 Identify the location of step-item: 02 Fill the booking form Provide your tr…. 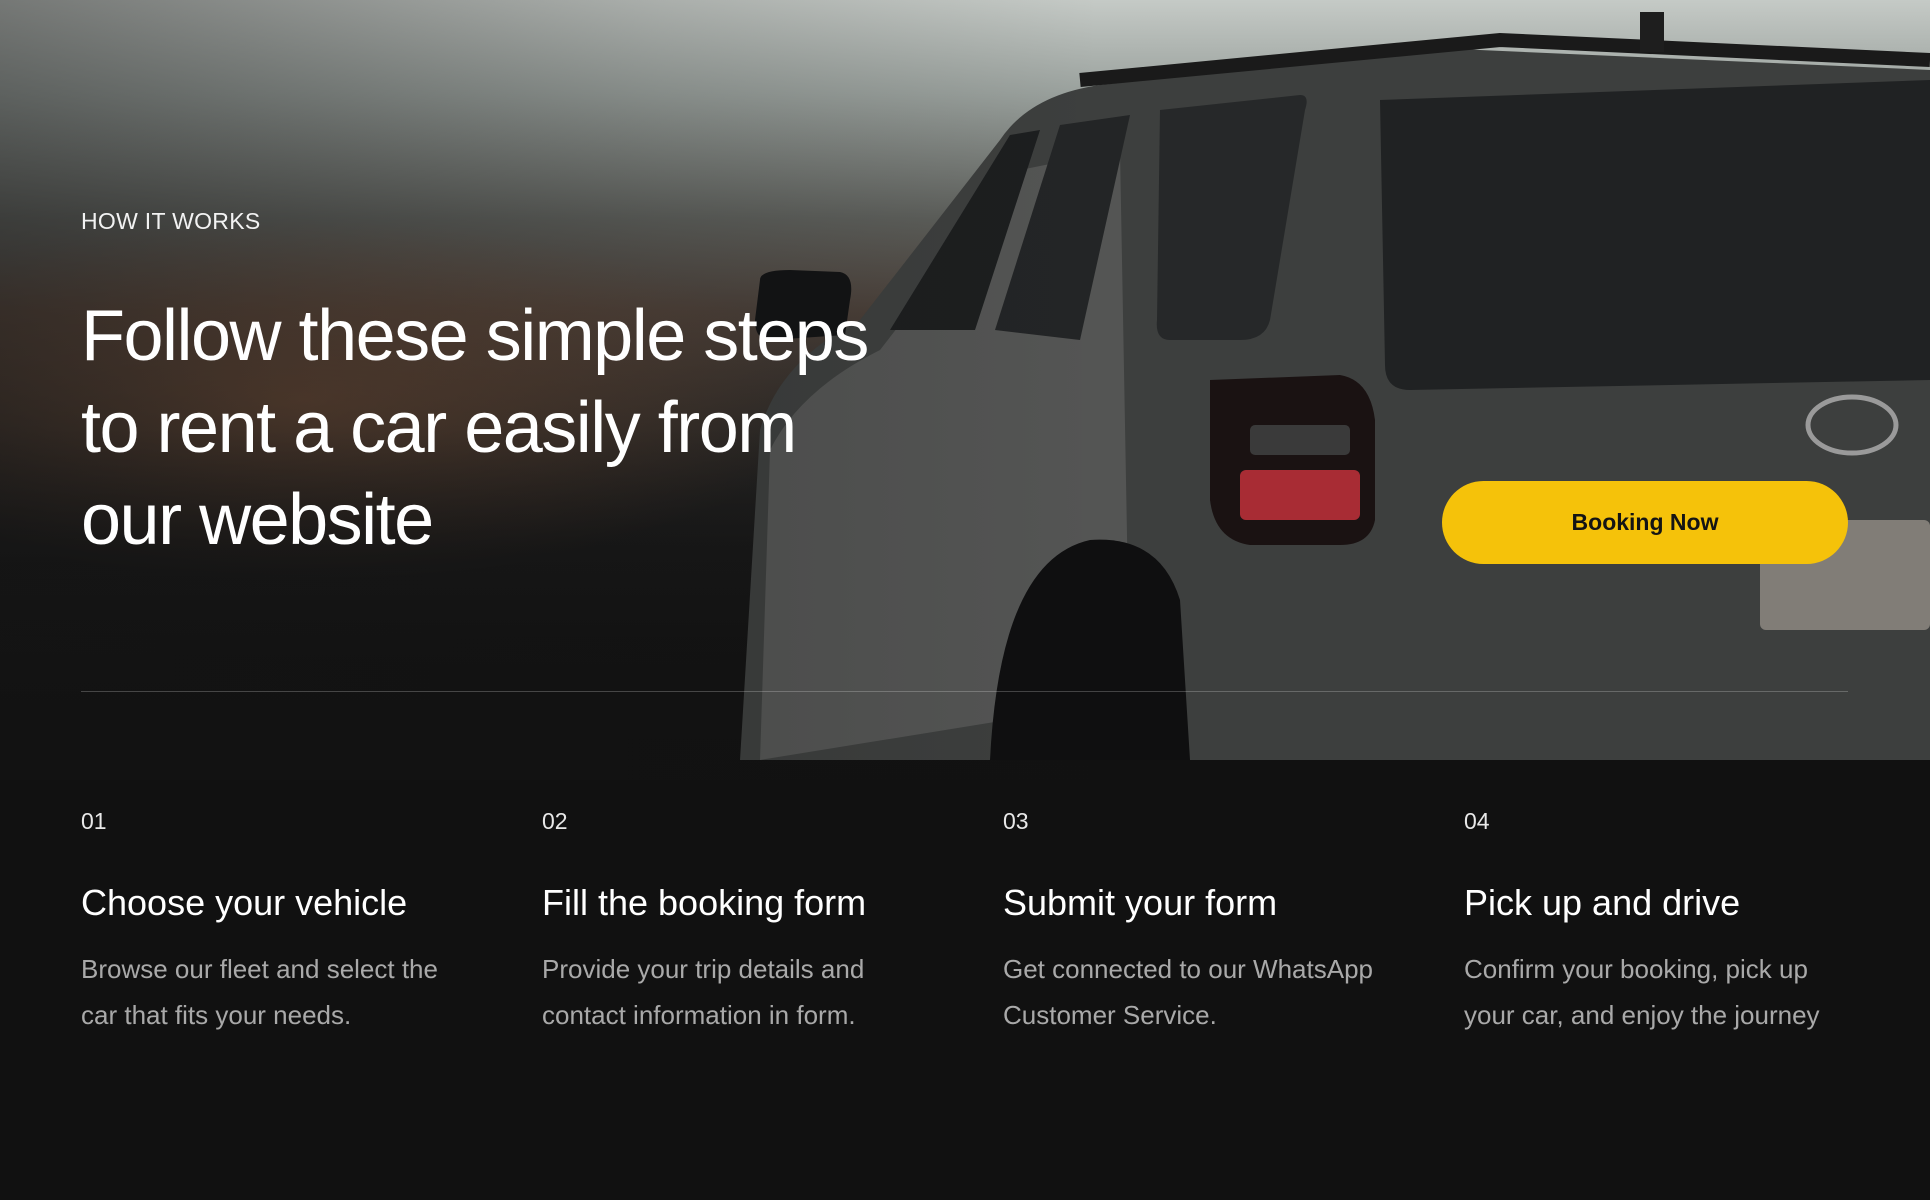
(772, 923).